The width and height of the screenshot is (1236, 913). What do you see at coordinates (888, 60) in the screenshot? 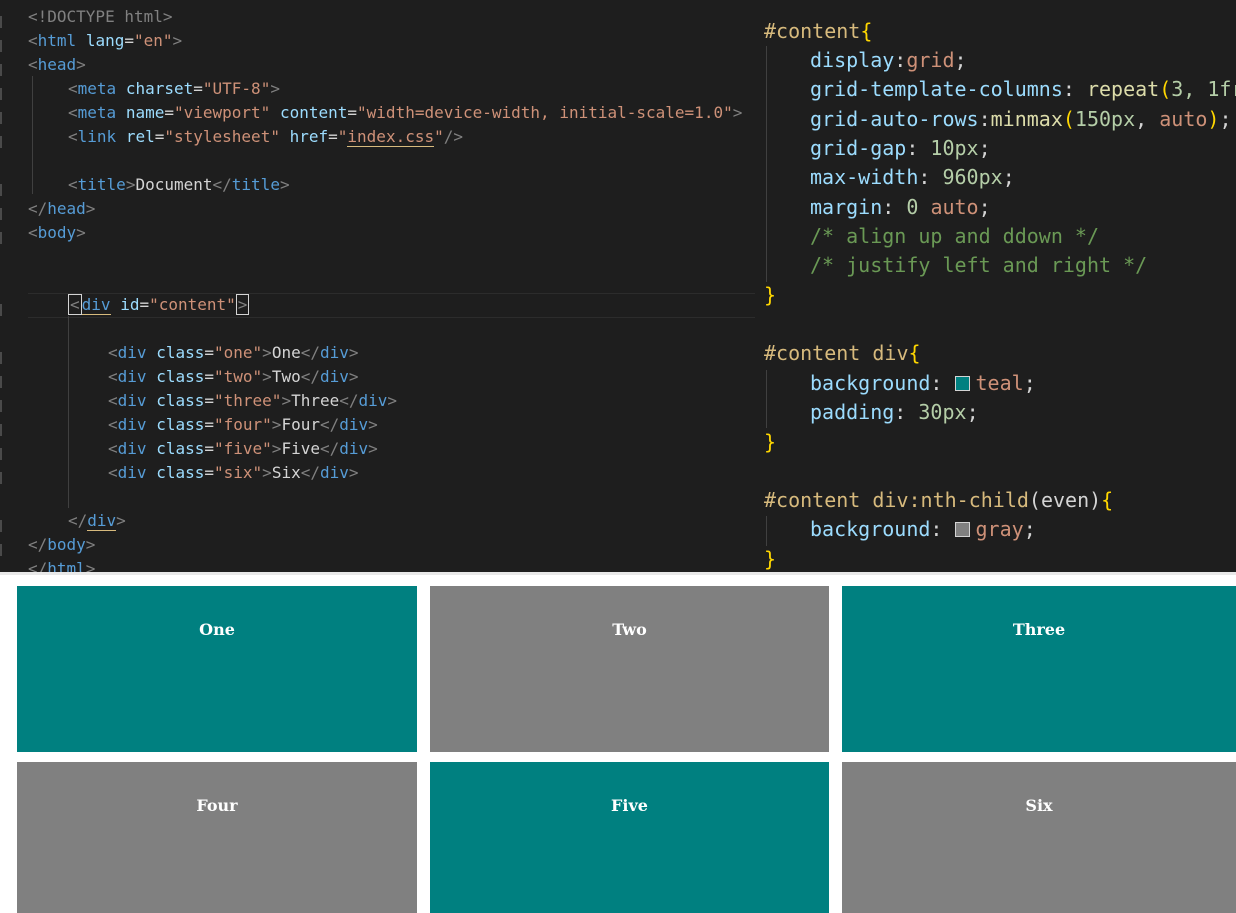
I see `css-line-display: display:grid;` at bounding box center [888, 60].